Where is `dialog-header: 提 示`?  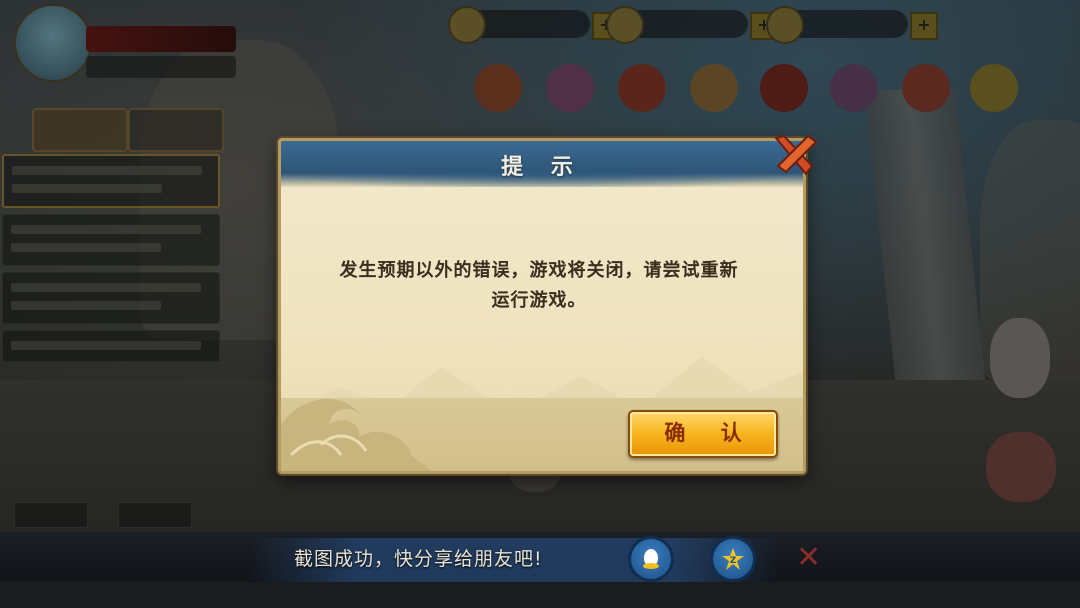
dialog-header: 提 示 is located at coordinates (542, 166).